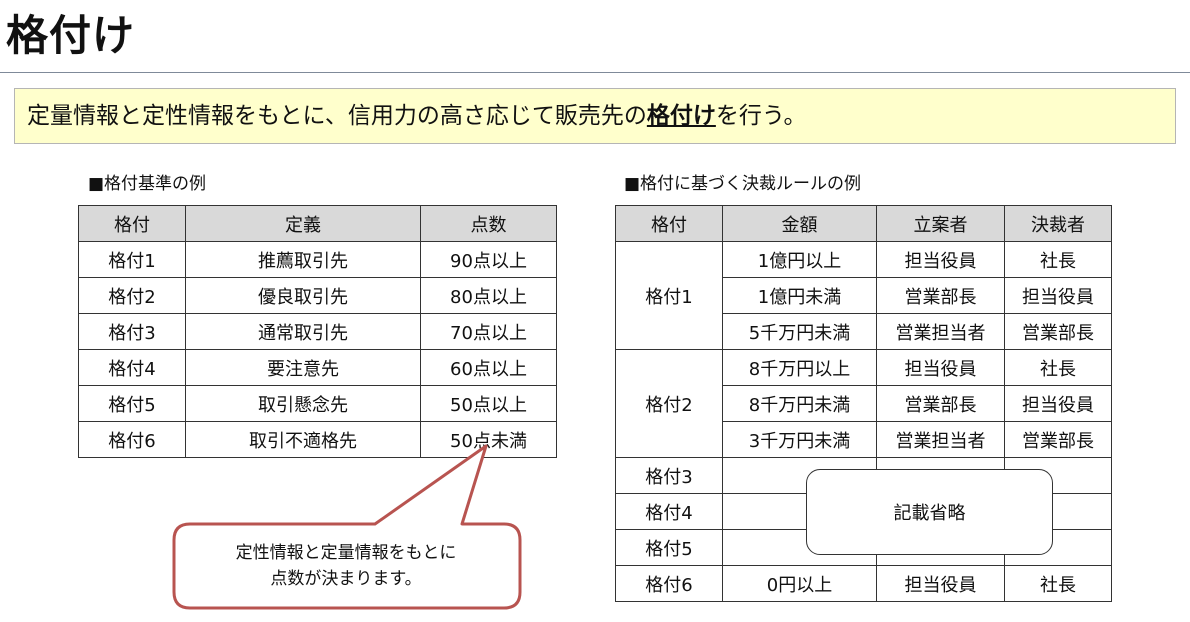 The image size is (1190, 622). I want to click on callout-line: 定性情報と定量情報をもとに, so click(346, 553).